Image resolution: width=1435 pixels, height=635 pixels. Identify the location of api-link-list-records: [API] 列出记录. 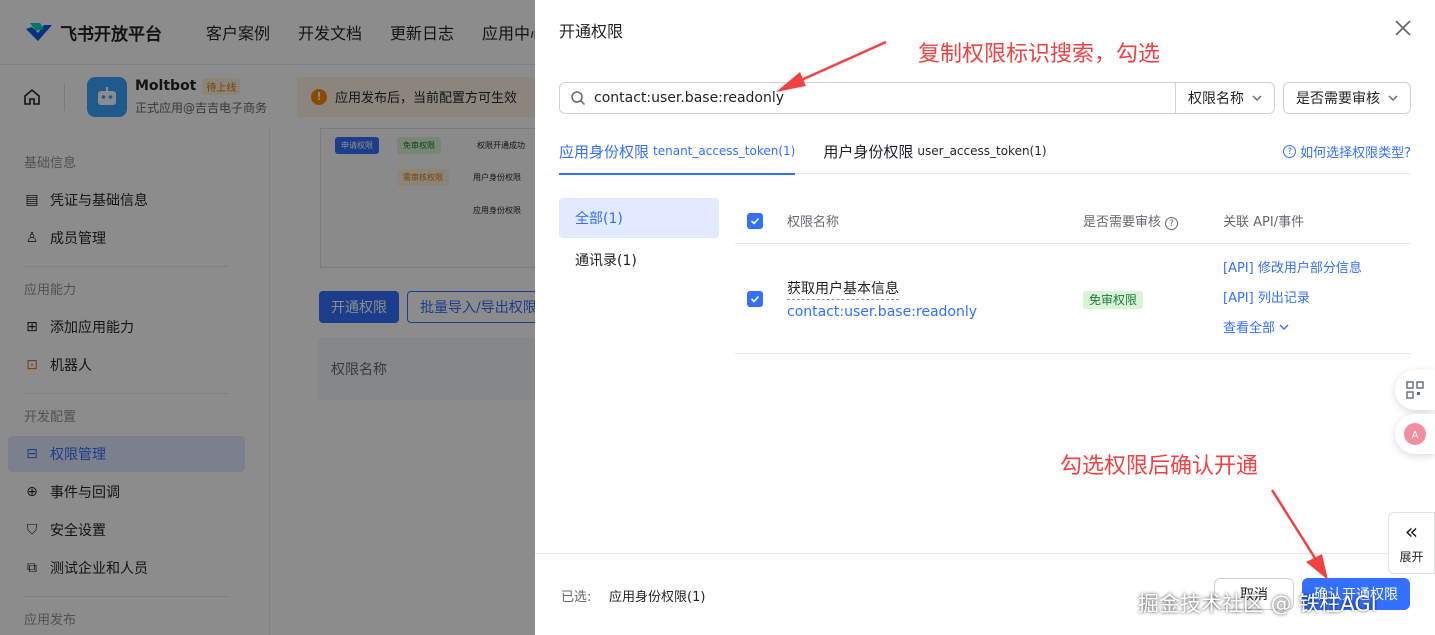
(1292, 299).